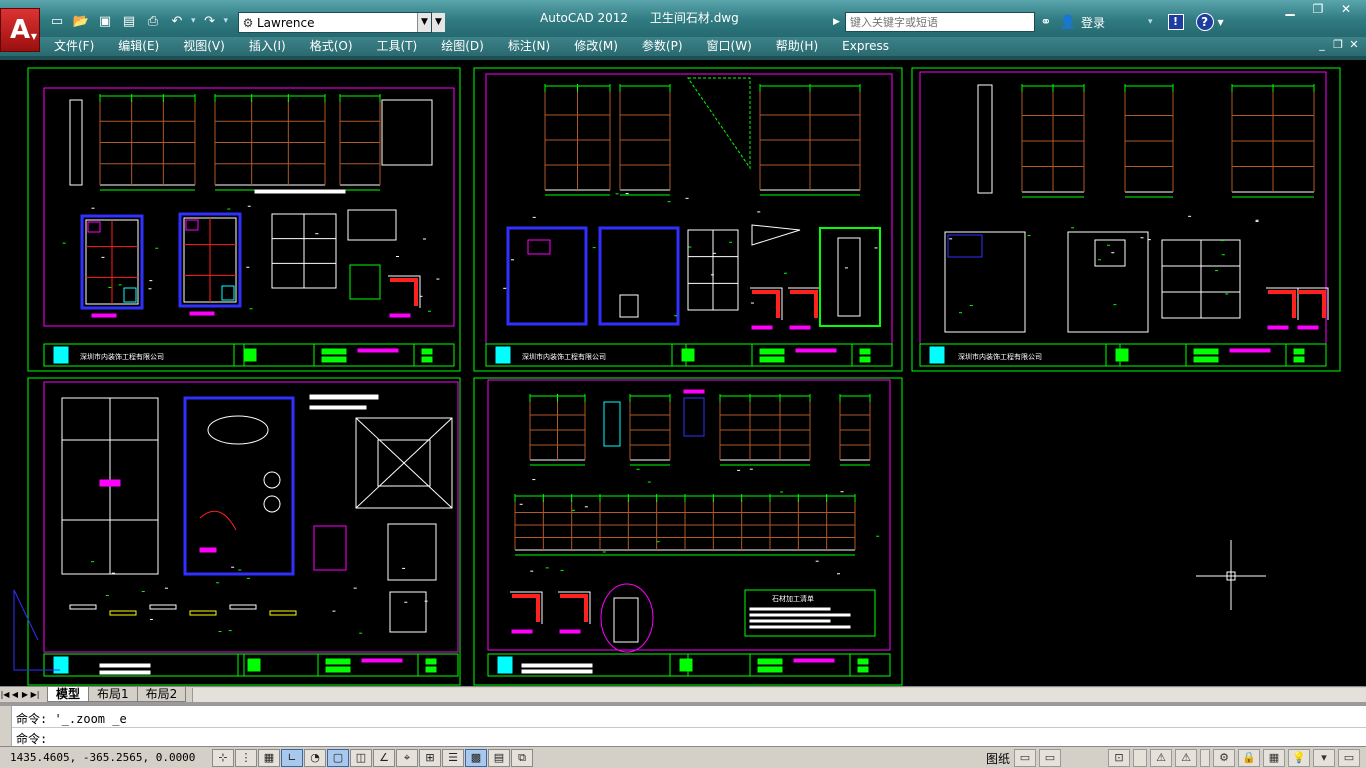  I want to click on save-icon: ▣, so click(105, 21).